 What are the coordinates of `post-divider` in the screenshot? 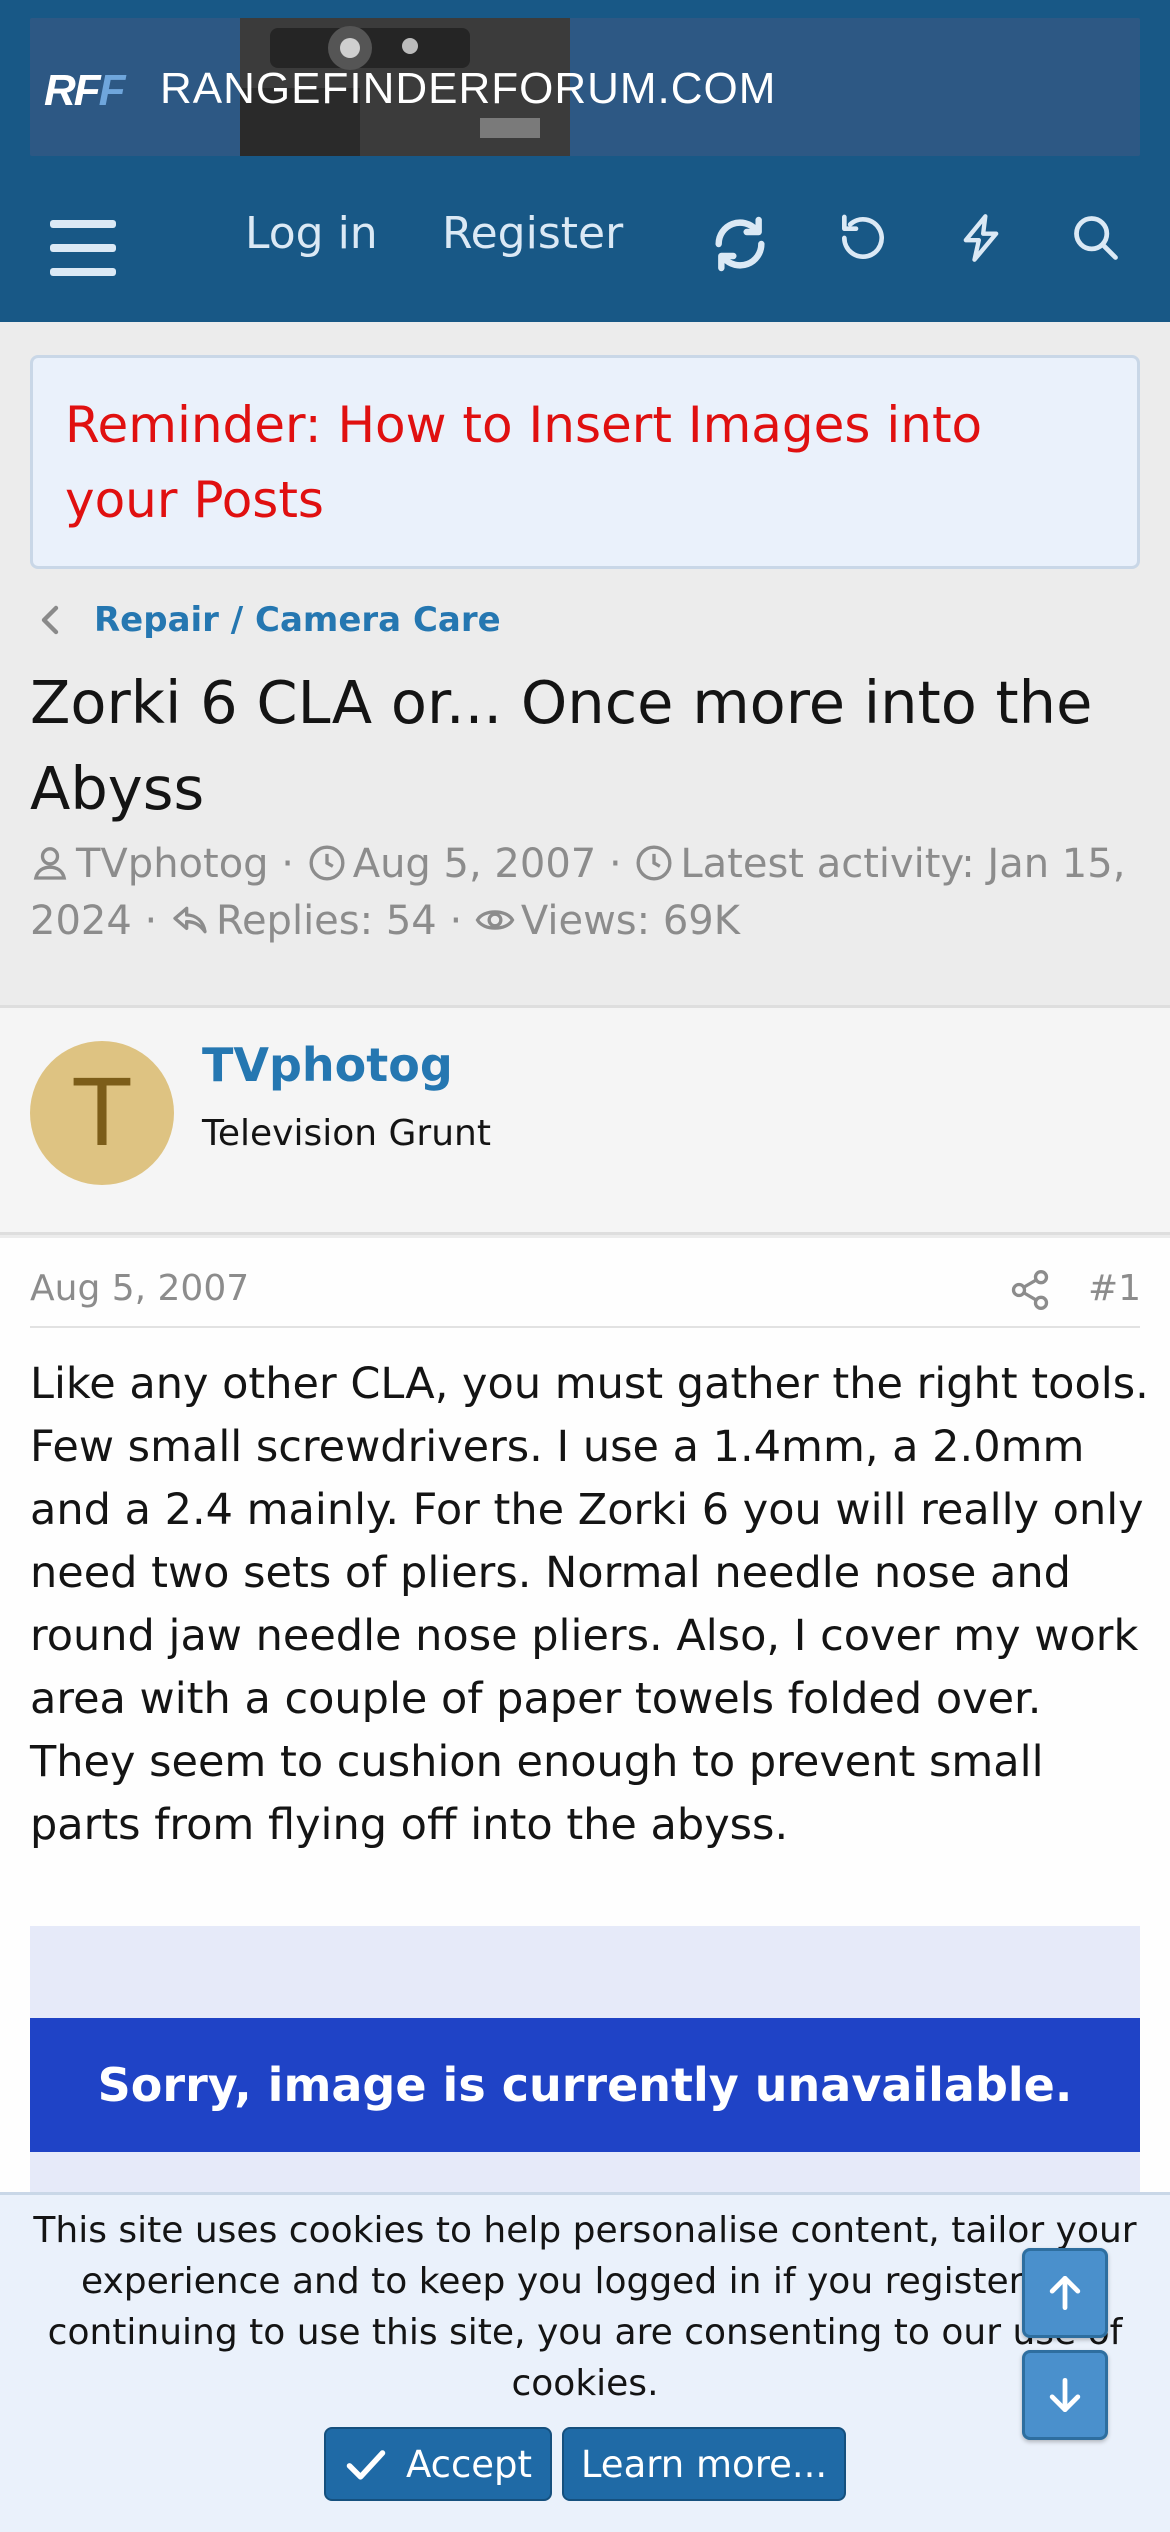 It's located at (585, 1327).